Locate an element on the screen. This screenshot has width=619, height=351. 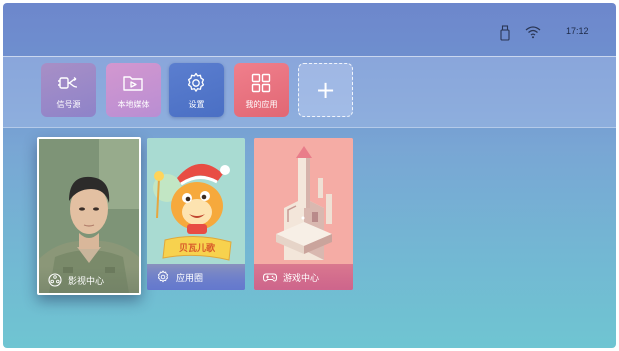
app-label: 我的应用 is located at coordinates (261, 104).